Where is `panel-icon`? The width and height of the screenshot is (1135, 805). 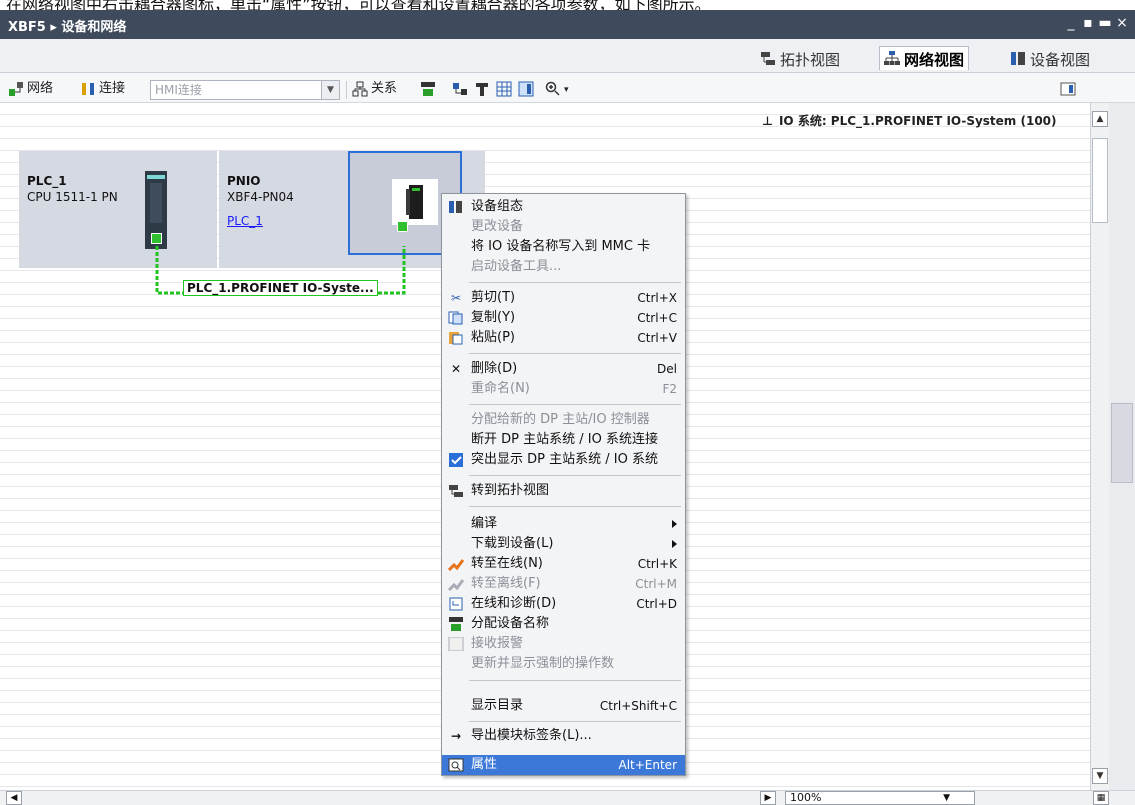 panel-icon is located at coordinates (526, 88).